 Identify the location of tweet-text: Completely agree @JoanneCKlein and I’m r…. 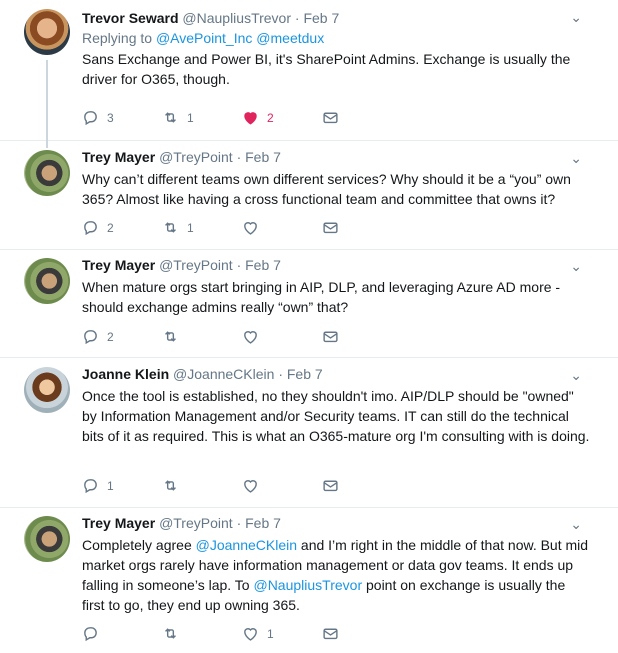
(336, 575).